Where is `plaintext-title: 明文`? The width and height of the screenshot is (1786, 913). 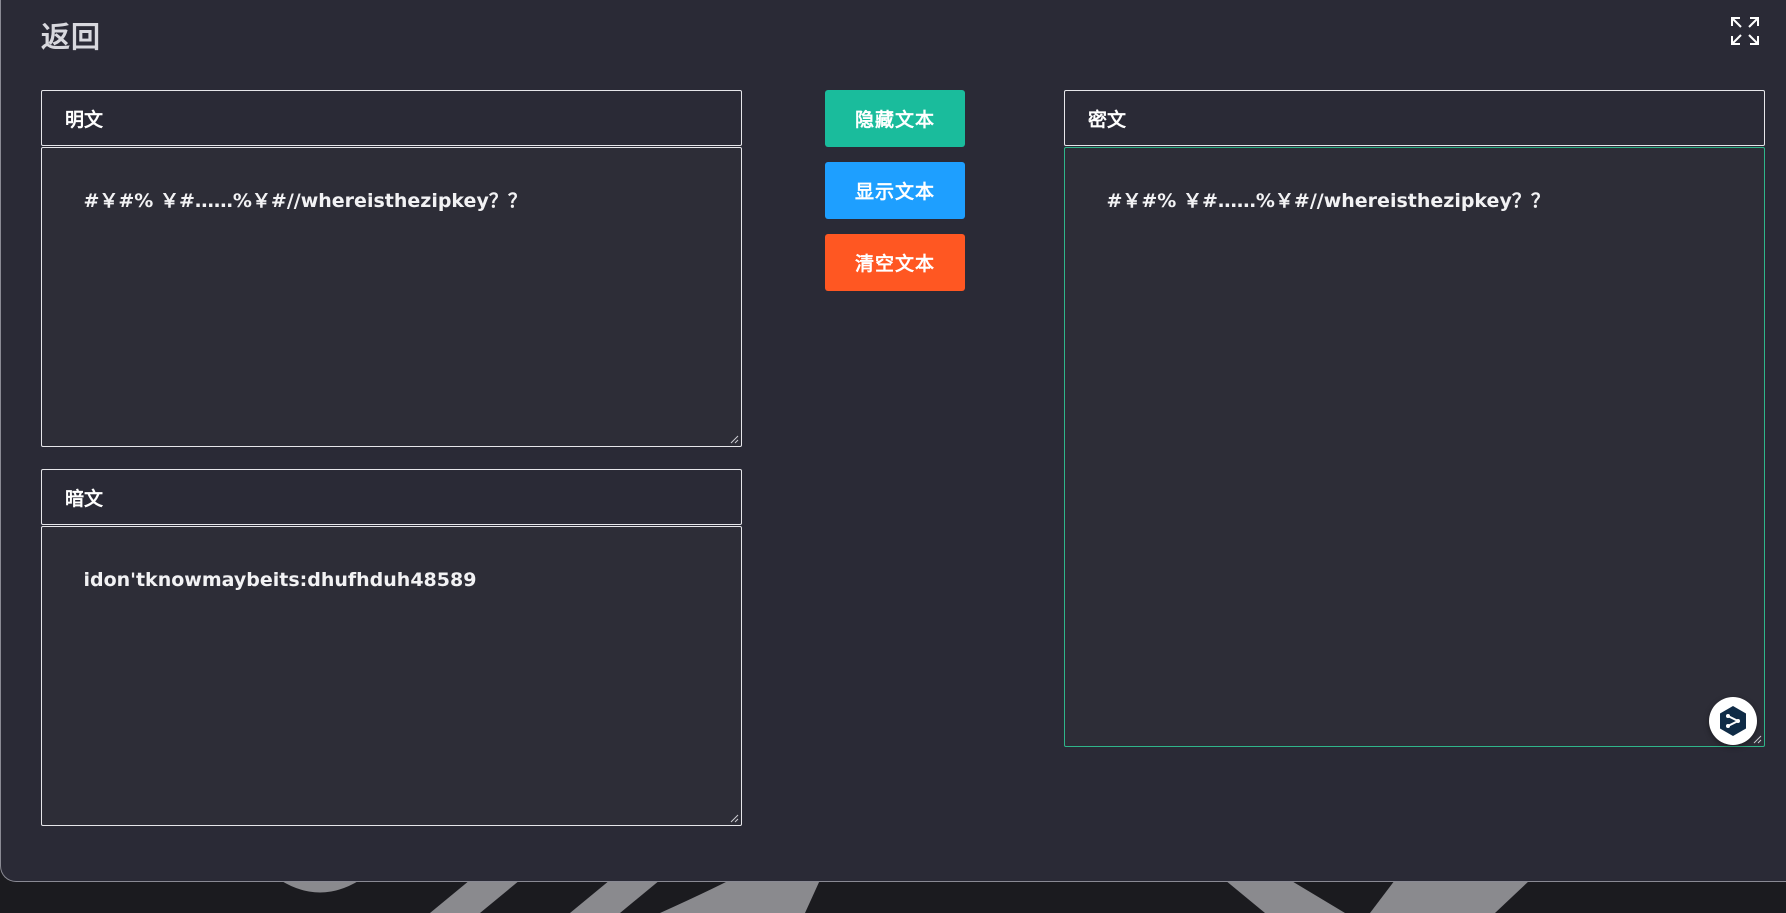 plaintext-title: 明文 is located at coordinates (84, 120).